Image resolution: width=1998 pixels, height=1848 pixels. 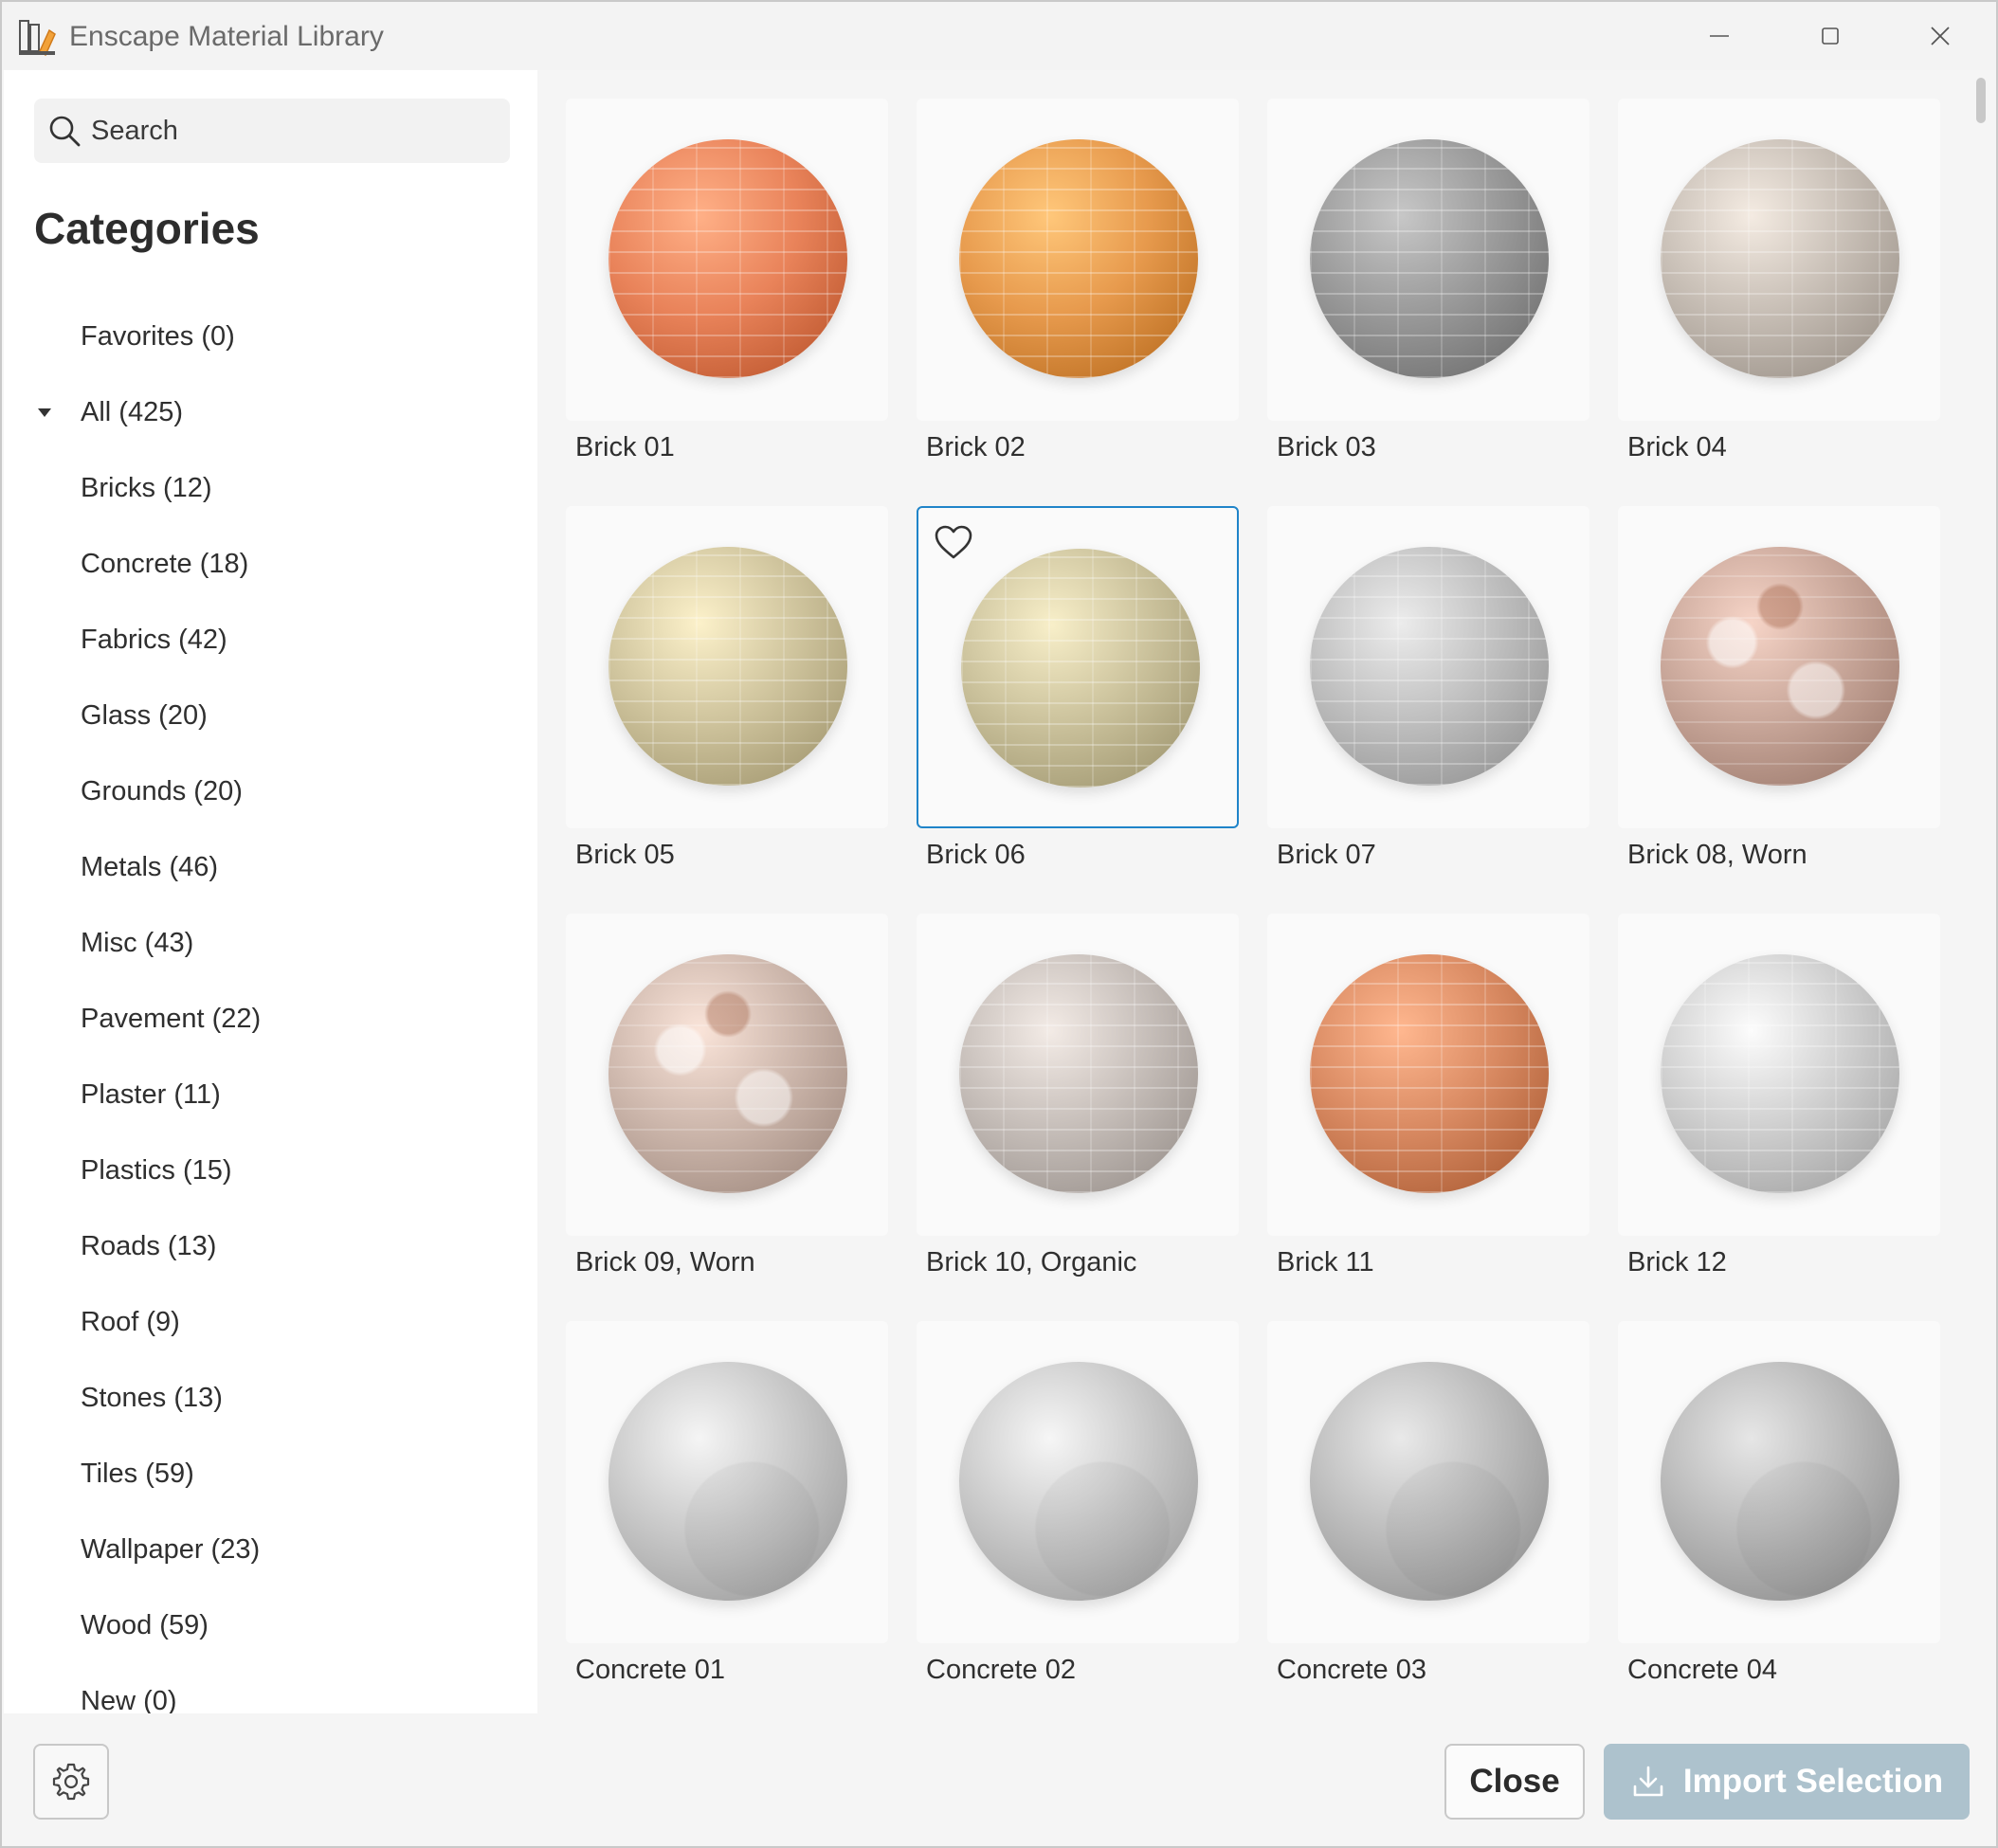 What do you see at coordinates (165, 563) in the screenshot?
I see `category-label: Concrete (18)` at bounding box center [165, 563].